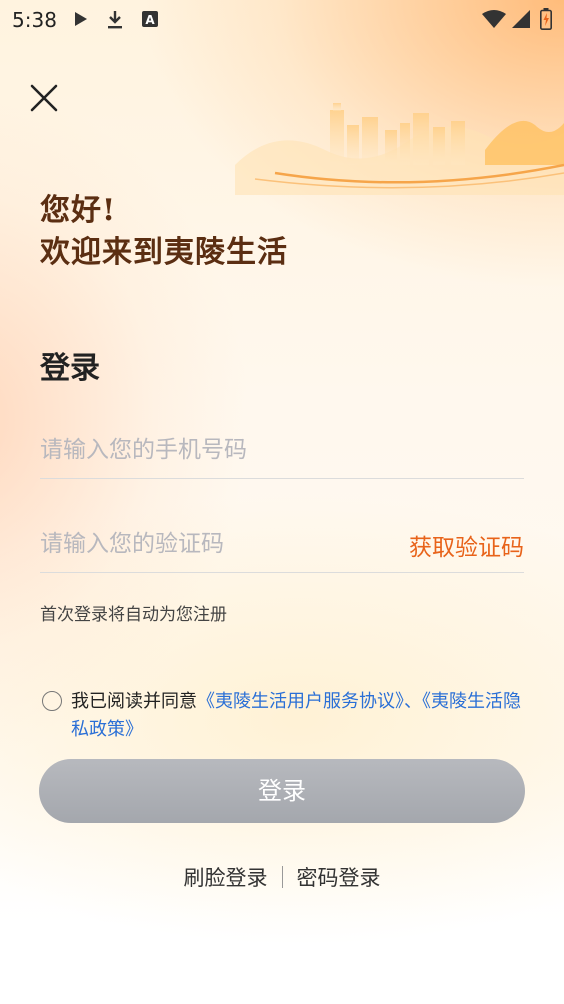 The image size is (564, 1004). What do you see at coordinates (210, 544) in the screenshot?
I see `code-input` at bounding box center [210, 544].